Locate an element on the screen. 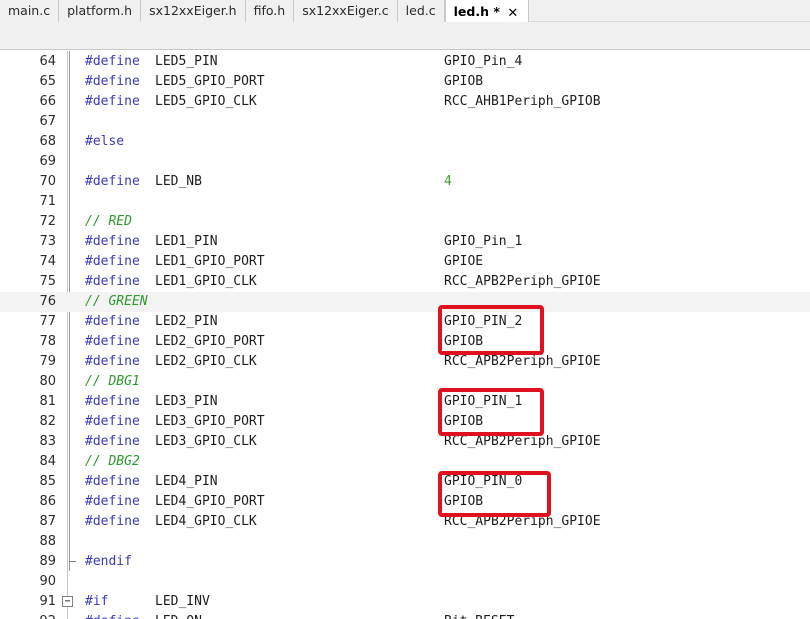  code-line: 73 #define LED1_PIN GPIO_Pin_1 is located at coordinates (405, 242).